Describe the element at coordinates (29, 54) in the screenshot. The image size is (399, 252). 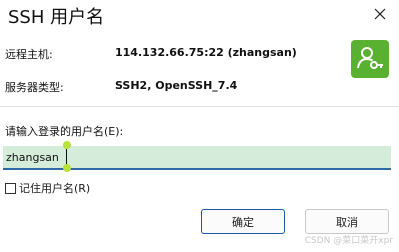
I see `remote-host-label: 远程主机:` at that location.